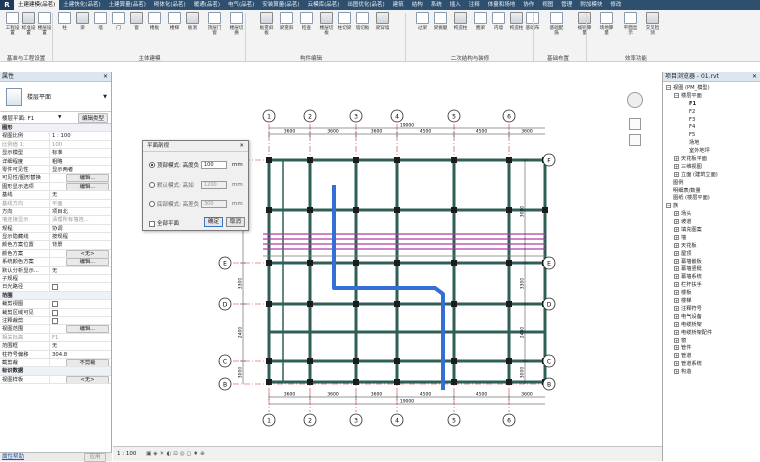 The image size is (760, 462). What do you see at coordinates (306, 21) in the screenshot?
I see `ribbon-button: 检查` at bounding box center [306, 21].